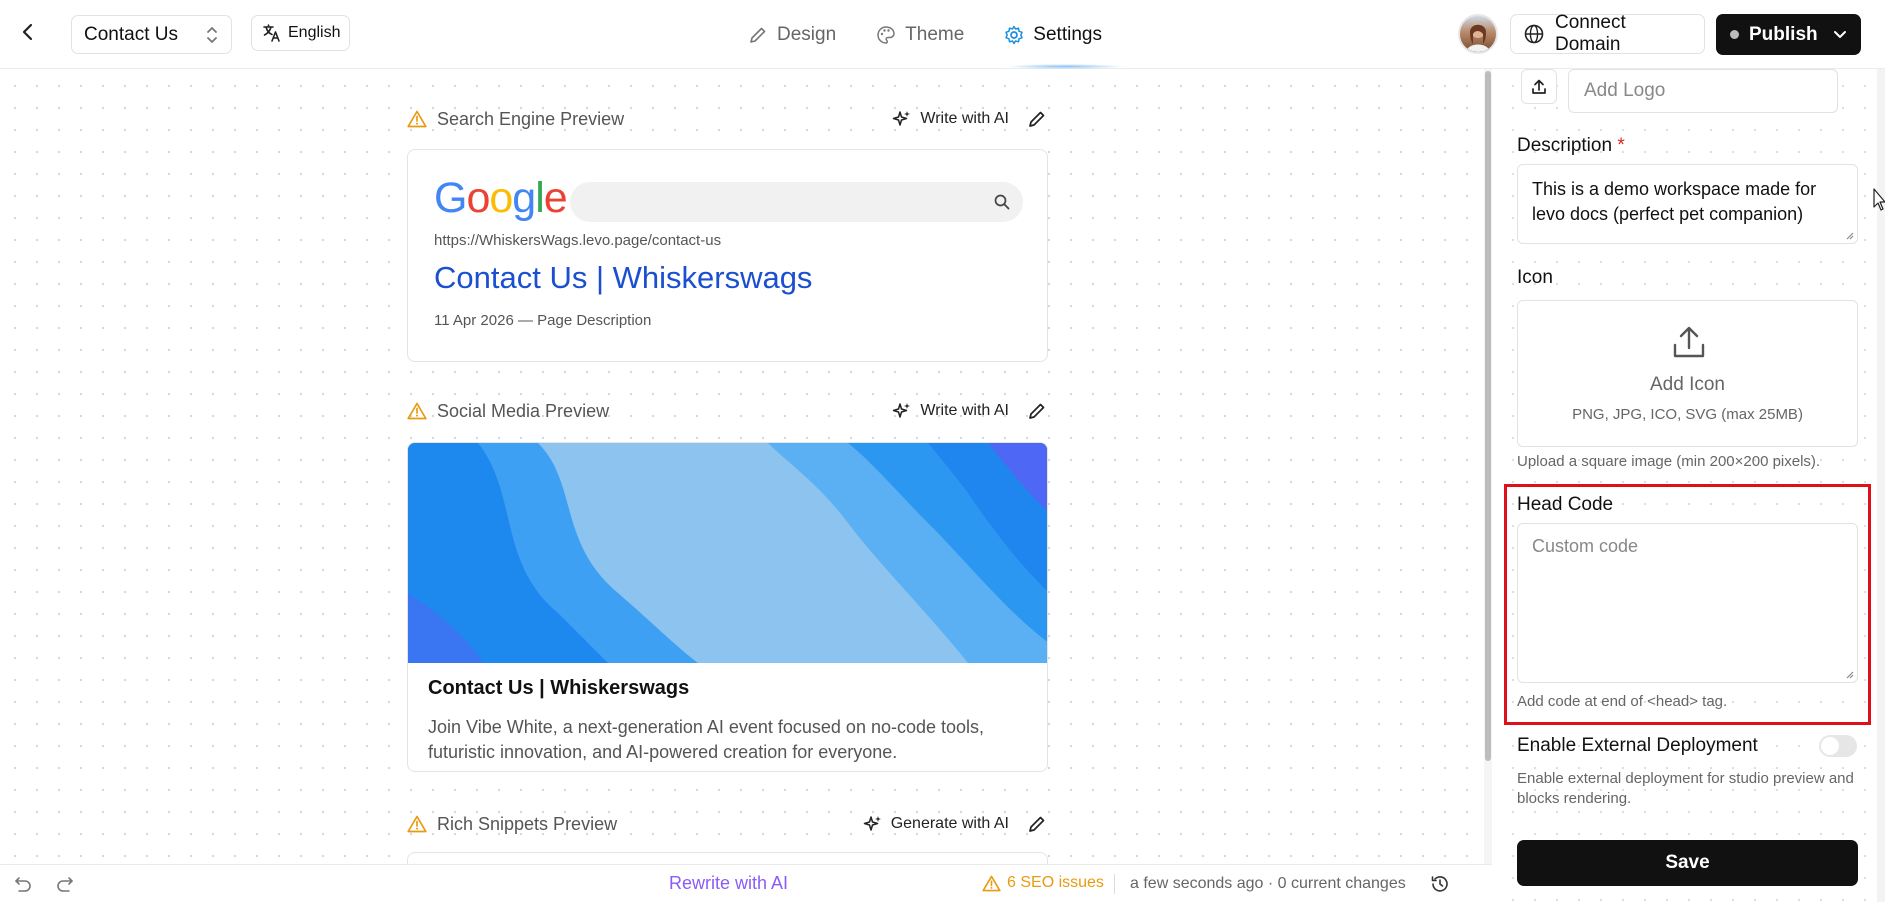 The image size is (1885, 902). What do you see at coordinates (527, 823) in the screenshot?
I see `section-title: Rich Snippets Preview` at bounding box center [527, 823].